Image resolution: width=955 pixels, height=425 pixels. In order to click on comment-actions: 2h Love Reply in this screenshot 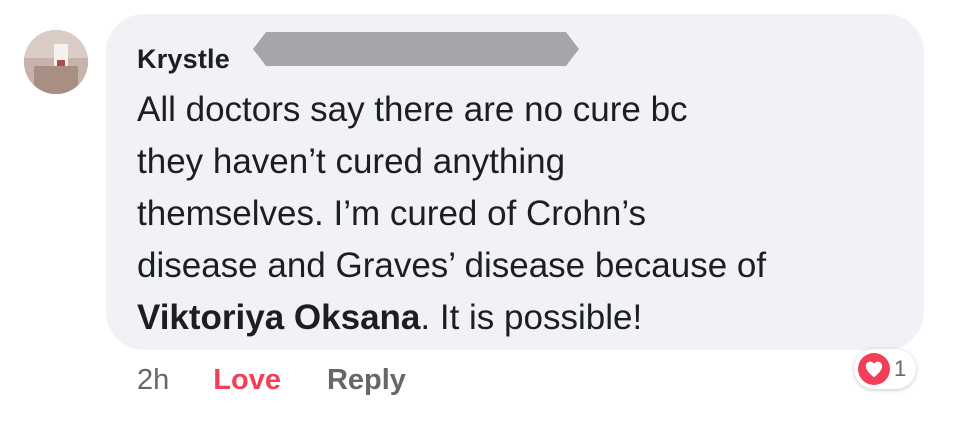, I will do `click(271, 380)`.